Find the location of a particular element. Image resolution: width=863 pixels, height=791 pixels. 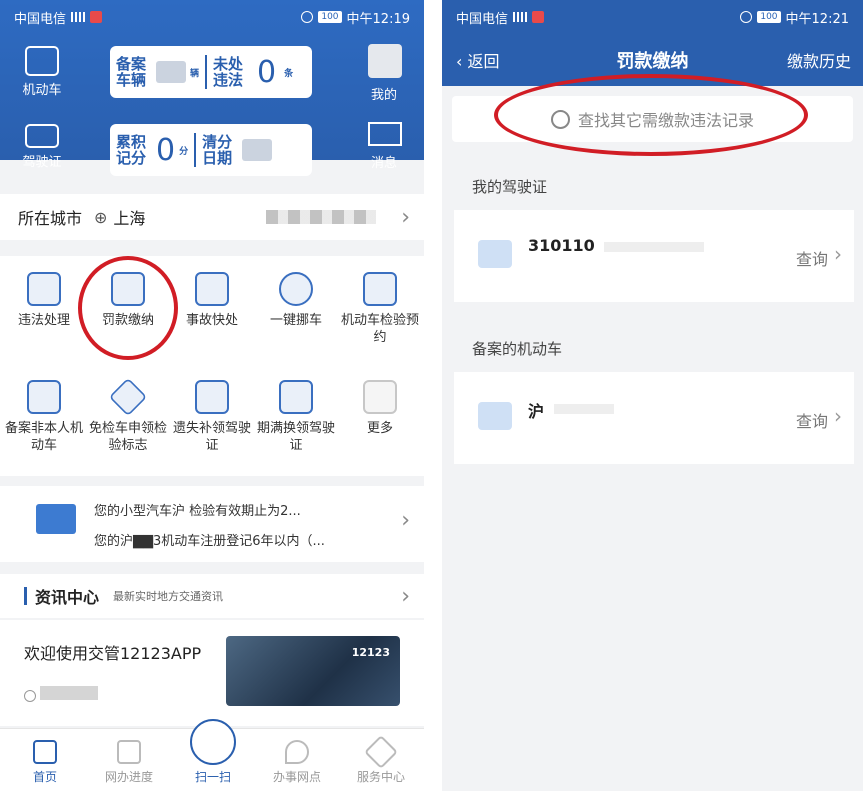

grid-item-exempt-sticker: 免检车申领检验标志 is located at coordinates (128, 415).